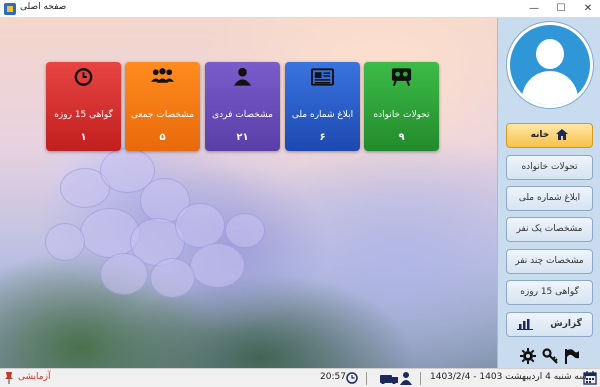 Image resolution: width=600 pixels, height=387 pixels. Describe the element at coordinates (572, 356) in the screenshot. I see `flag-icon` at that location.